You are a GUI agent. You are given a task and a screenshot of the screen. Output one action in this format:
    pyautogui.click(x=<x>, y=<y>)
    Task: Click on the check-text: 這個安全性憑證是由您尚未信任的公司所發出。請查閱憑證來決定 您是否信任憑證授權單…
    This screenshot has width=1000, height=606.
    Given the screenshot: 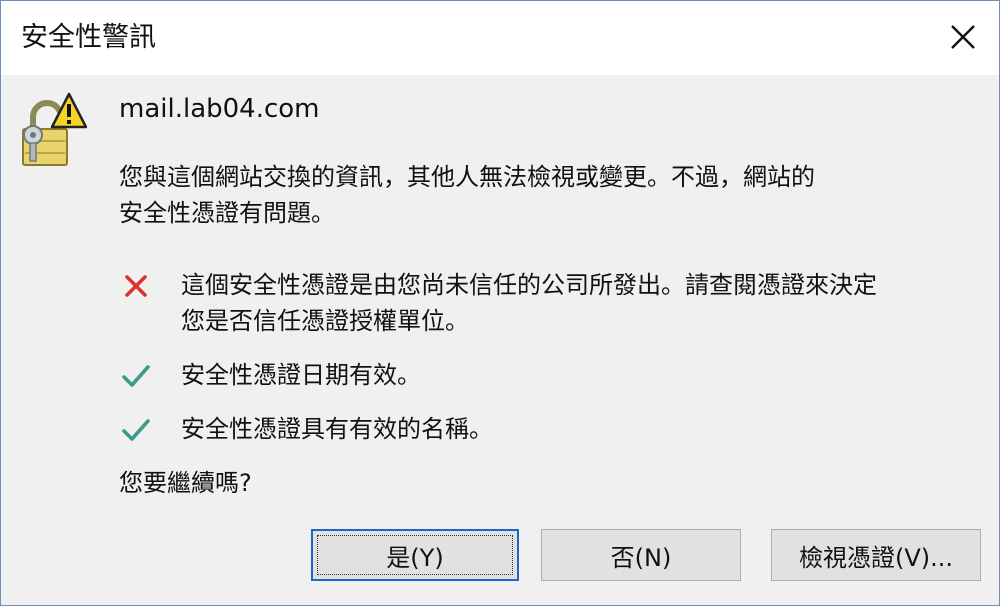 What is the action you would take?
    pyautogui.click(x=581, y=303)
    